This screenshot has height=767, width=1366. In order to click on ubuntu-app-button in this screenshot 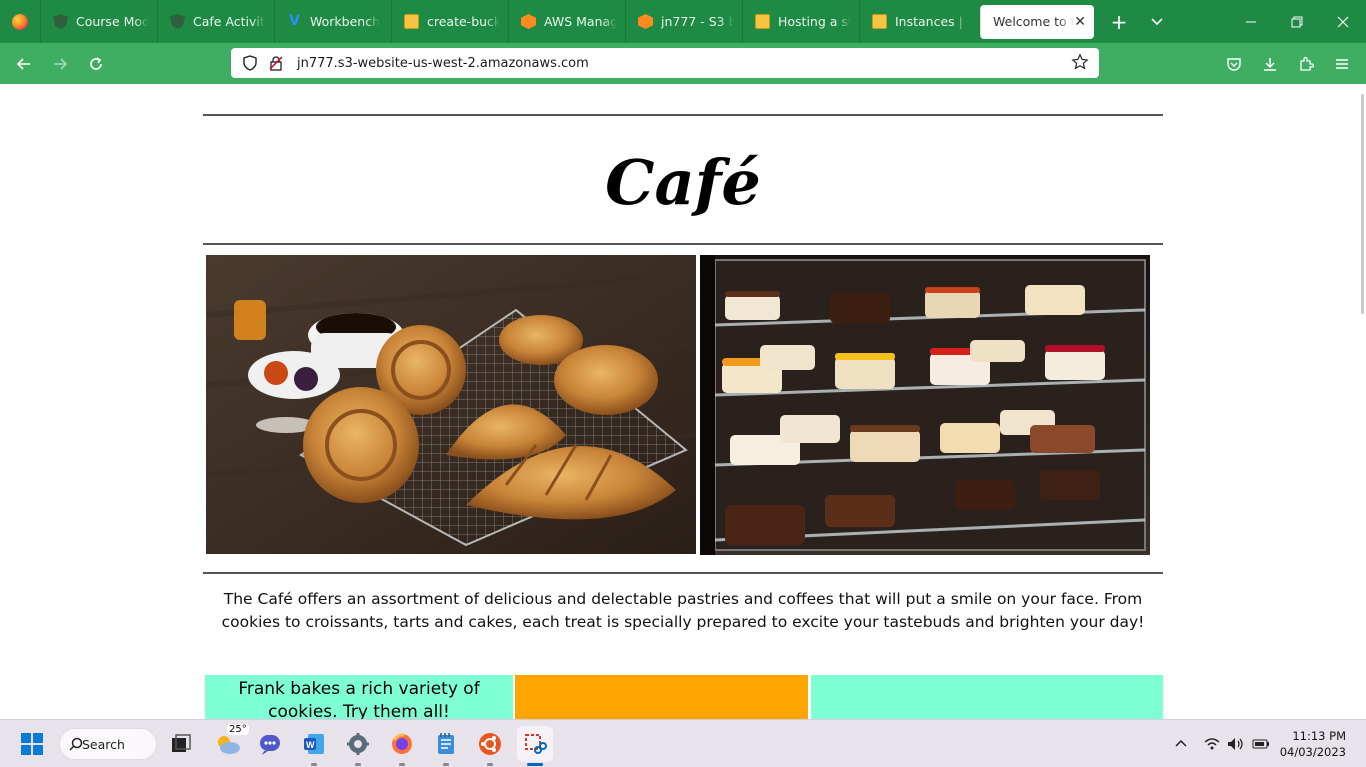, I will do `click(490, 746)`.